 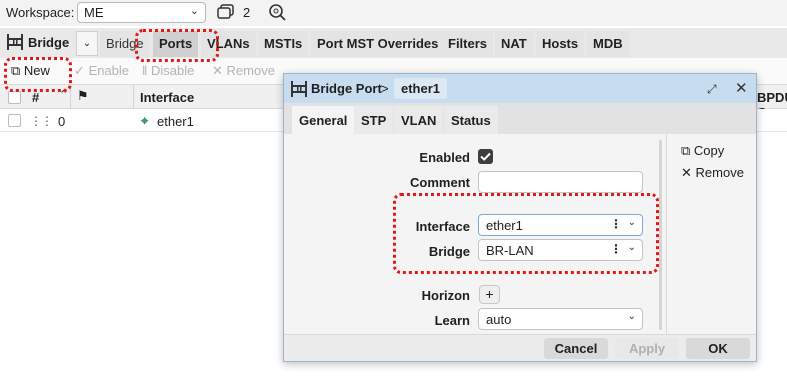 I want to click on check-icon, so click(x=485, y=156).